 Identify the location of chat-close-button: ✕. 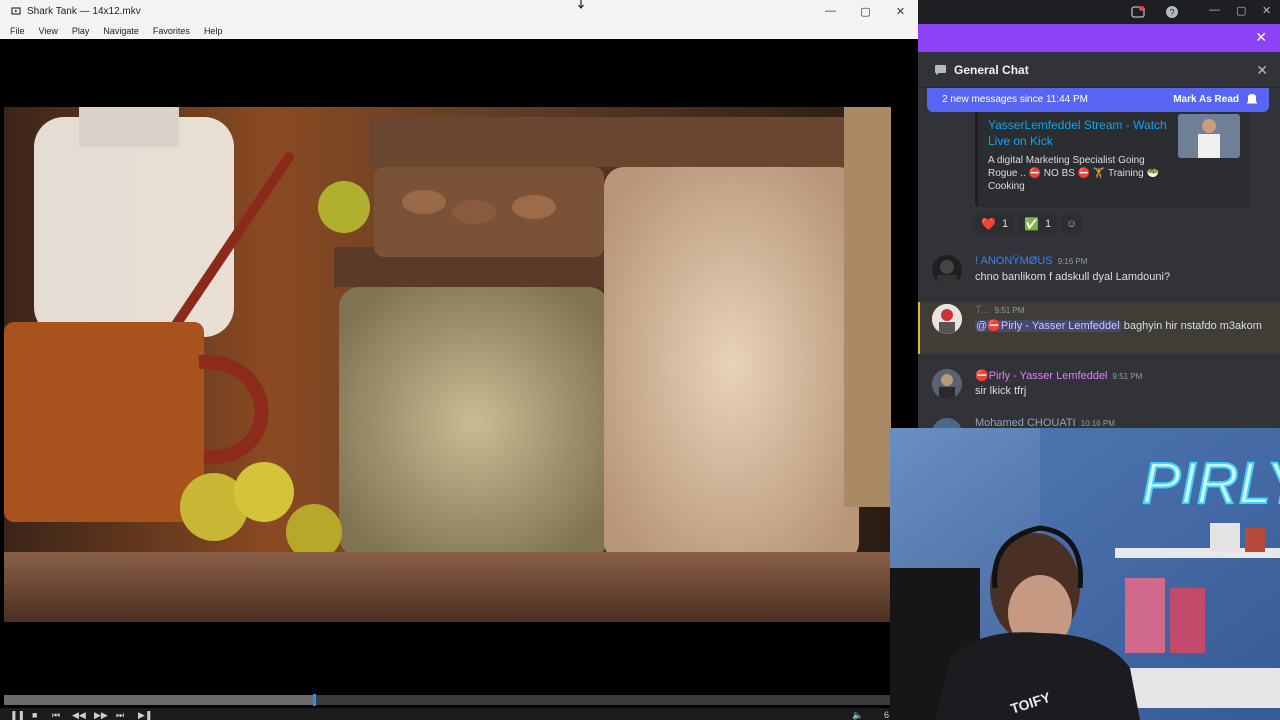
(1262, 70).